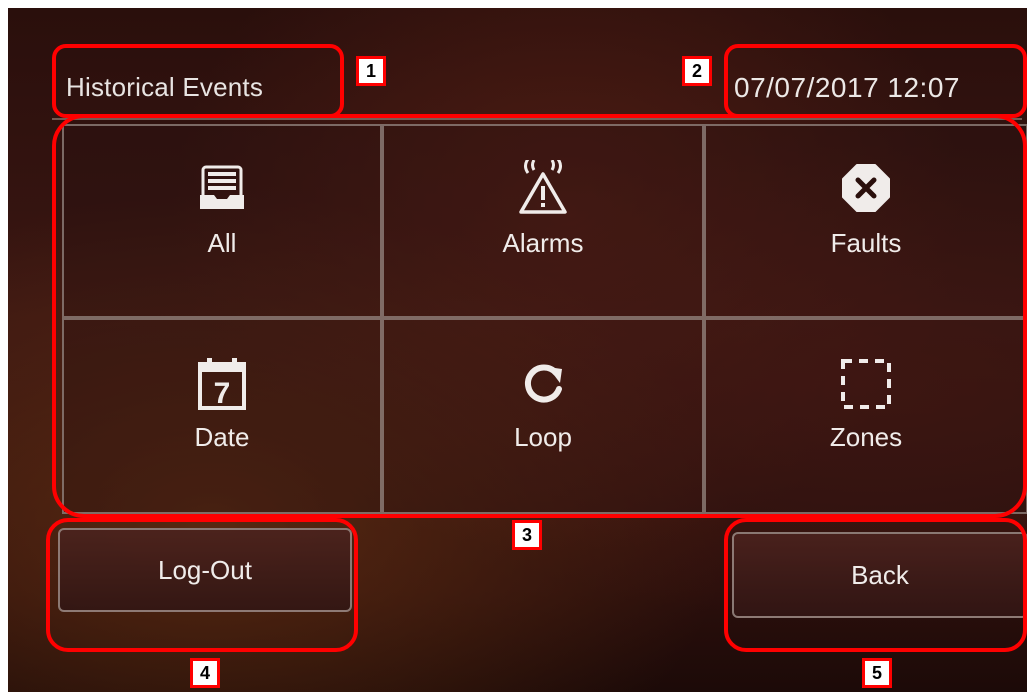 Image resolution: width=1027 pixels, height=692 pixels. Describe the element at coordinates (202, 585) in the screenshot. I see `annotation-box-logout` at that location.